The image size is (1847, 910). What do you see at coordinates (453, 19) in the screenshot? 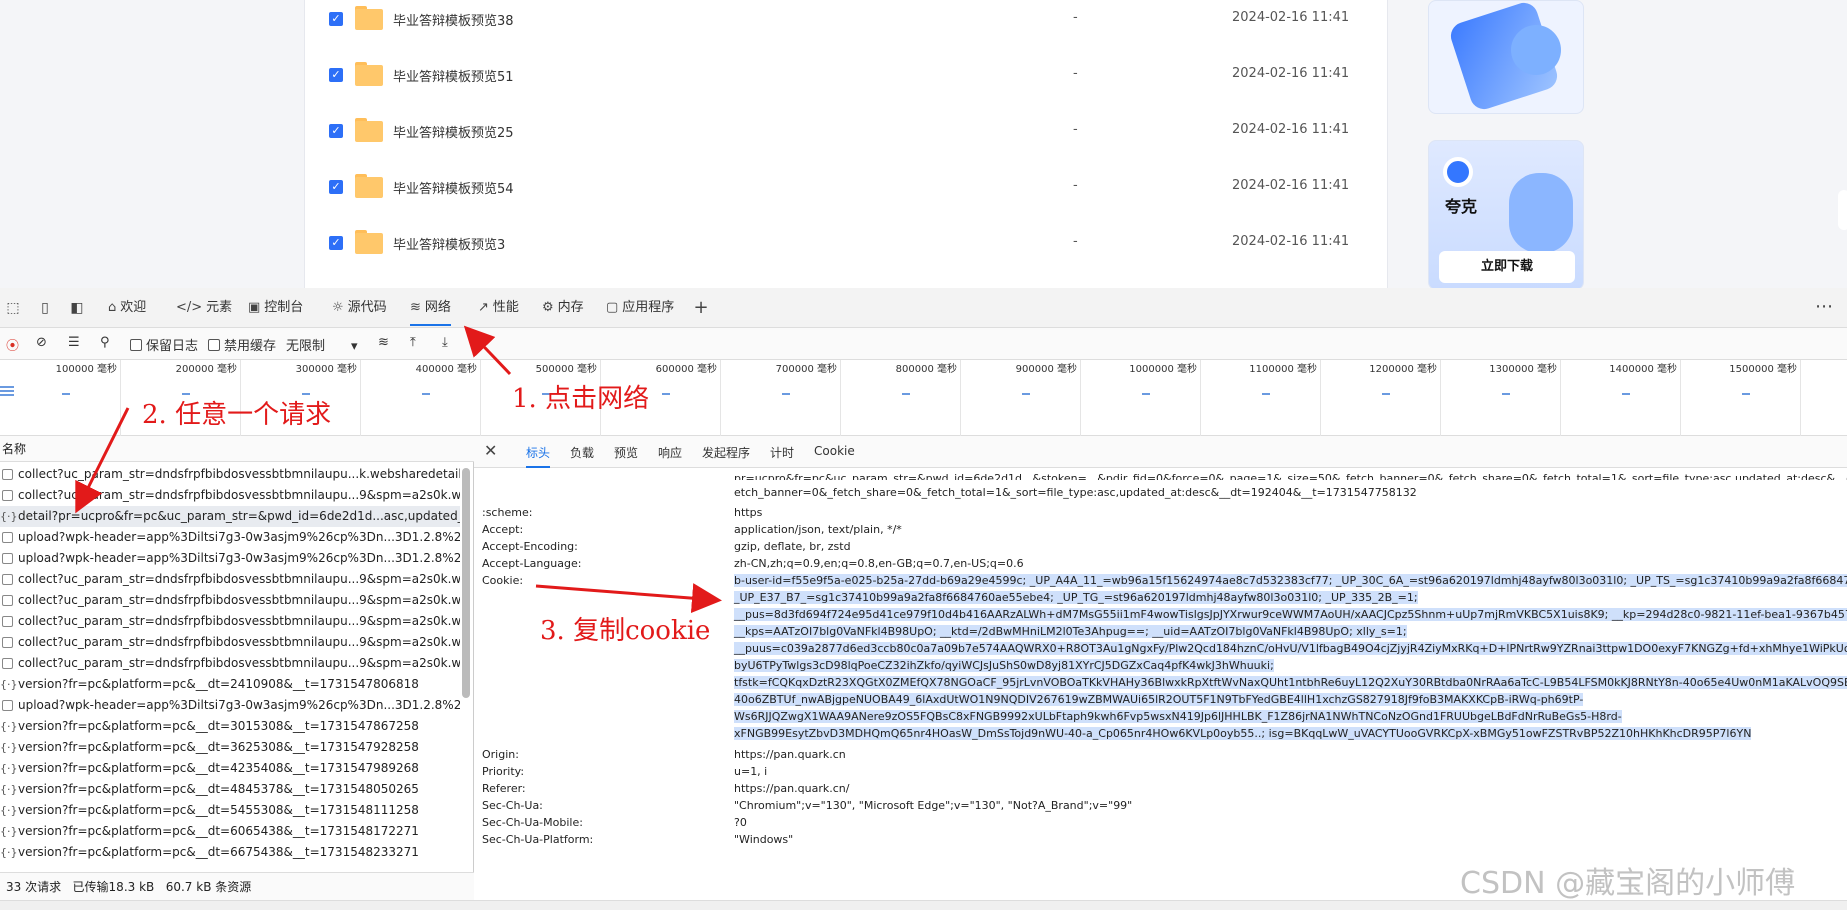
I see `file-name: 毕业答辩模板预览38` at bounding box center [453, 19].